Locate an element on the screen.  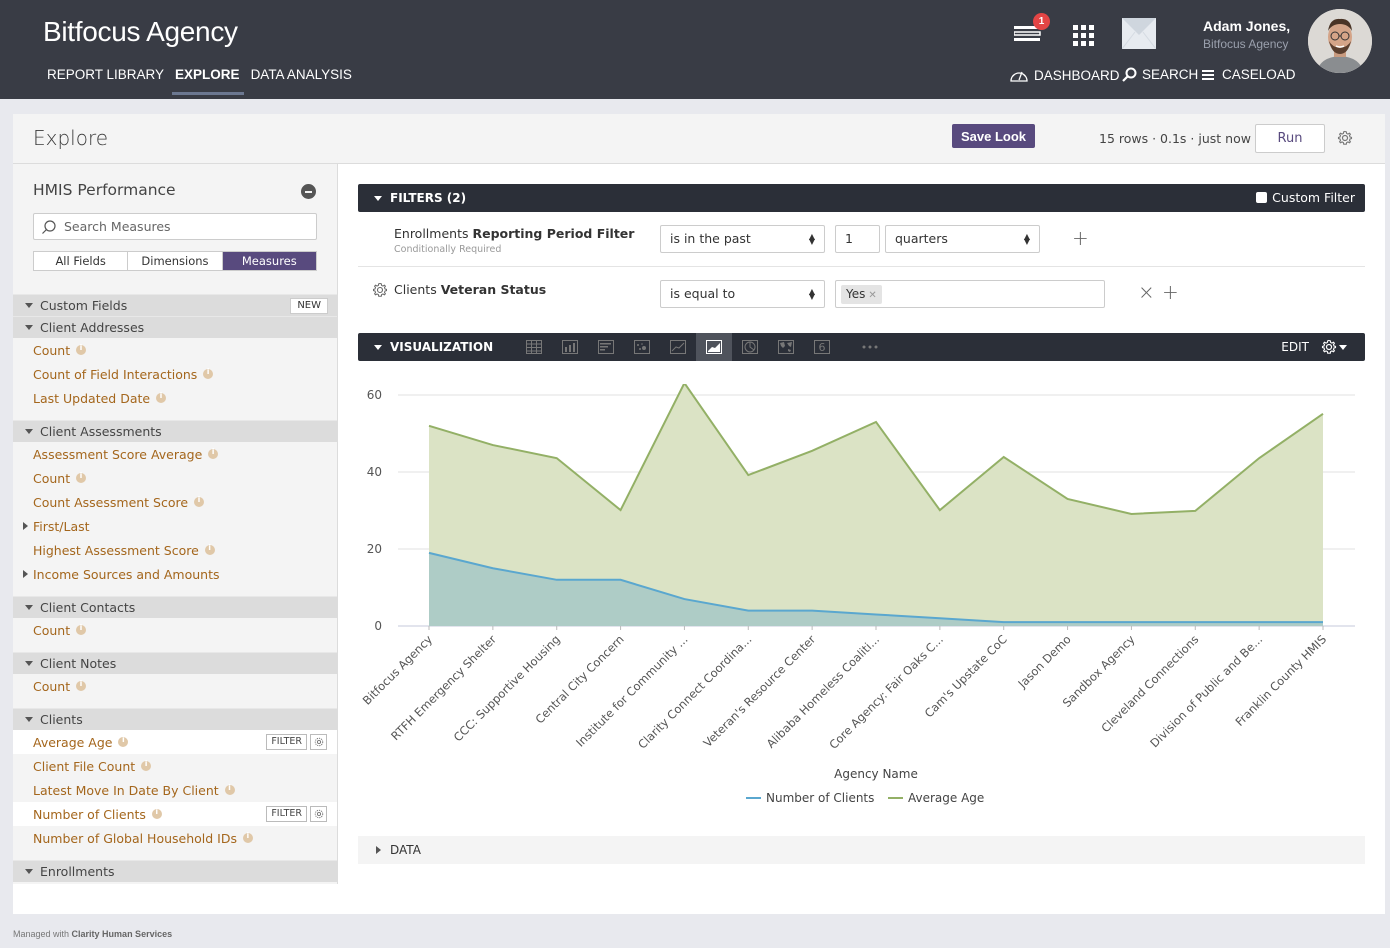
field-item: Highest Assessment Score is located at coordinates (175, 550).